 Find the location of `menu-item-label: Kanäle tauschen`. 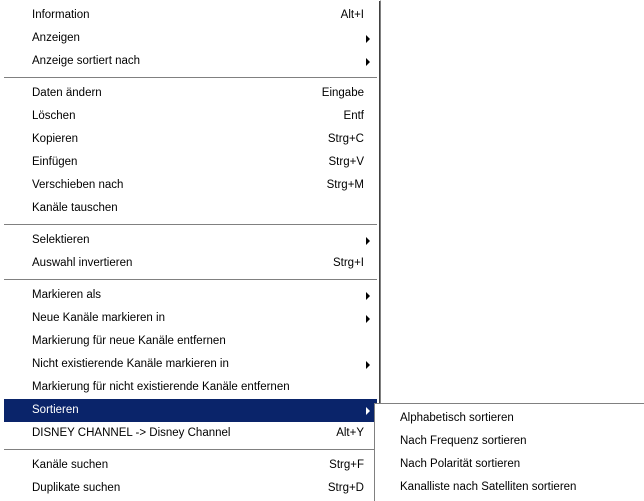

menu-item-label: Kanäle tauschen is located at coordinates (75, 208).